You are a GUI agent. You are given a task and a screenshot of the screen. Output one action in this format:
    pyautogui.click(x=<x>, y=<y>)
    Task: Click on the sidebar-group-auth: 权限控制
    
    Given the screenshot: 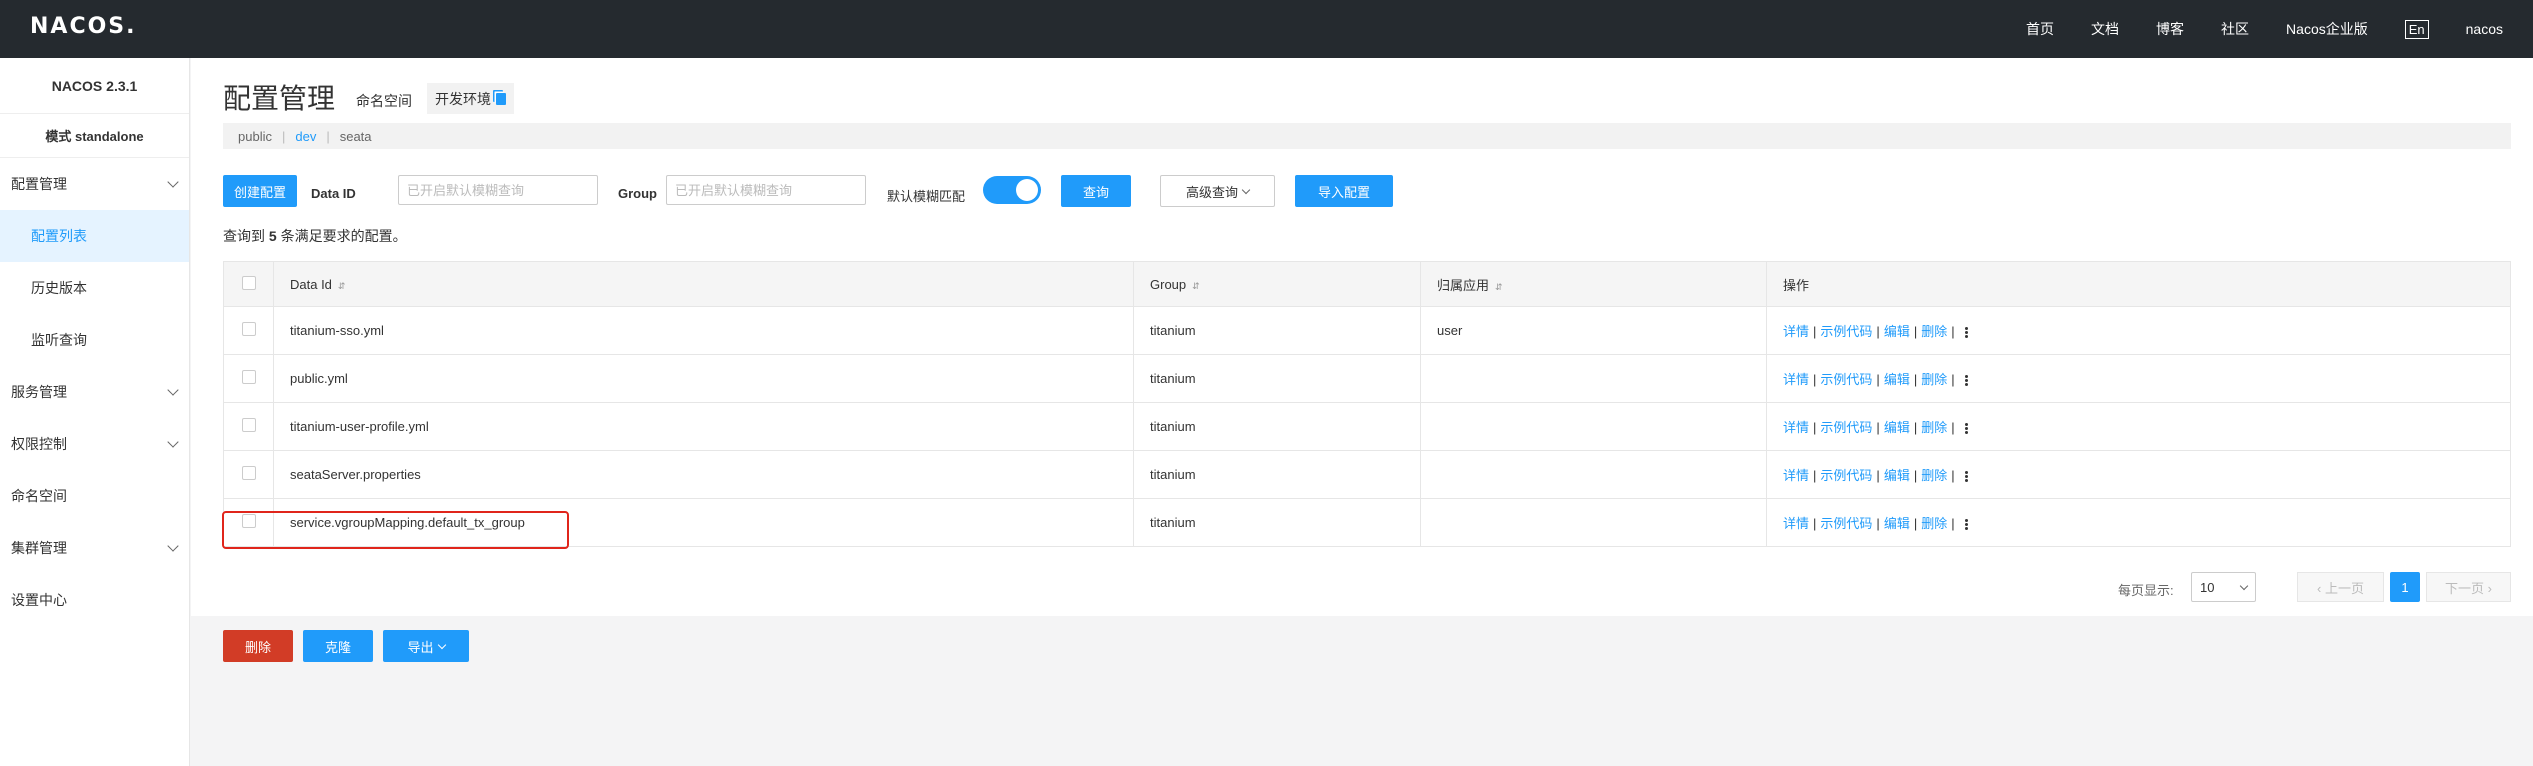 What is the action you would take?
    pyautogui.click(x=94, y=444)
    